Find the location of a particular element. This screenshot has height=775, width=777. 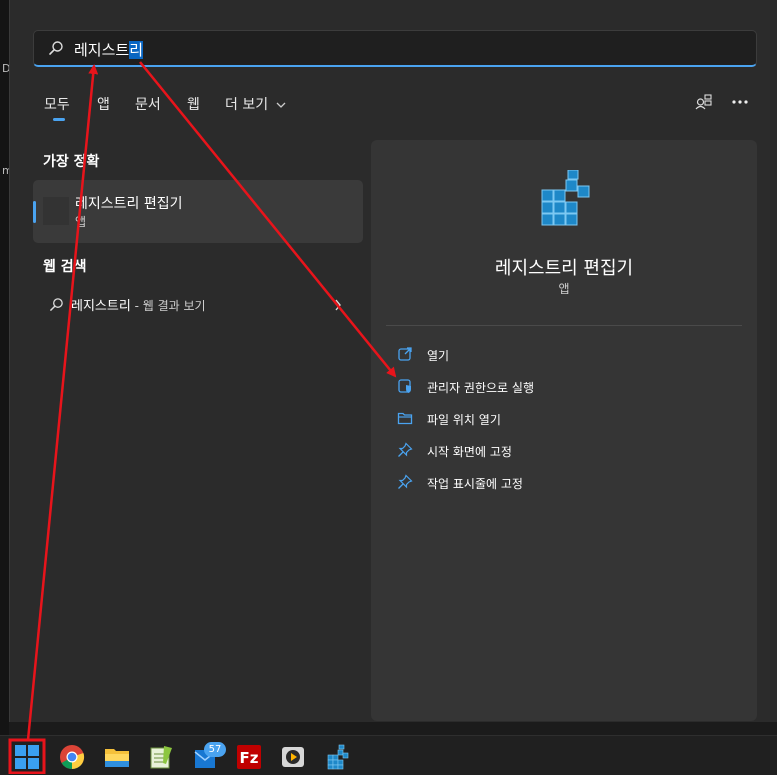

web-search-item: 레지스트리 - 웹 결과 보기 is located at coordinates (198, 305).